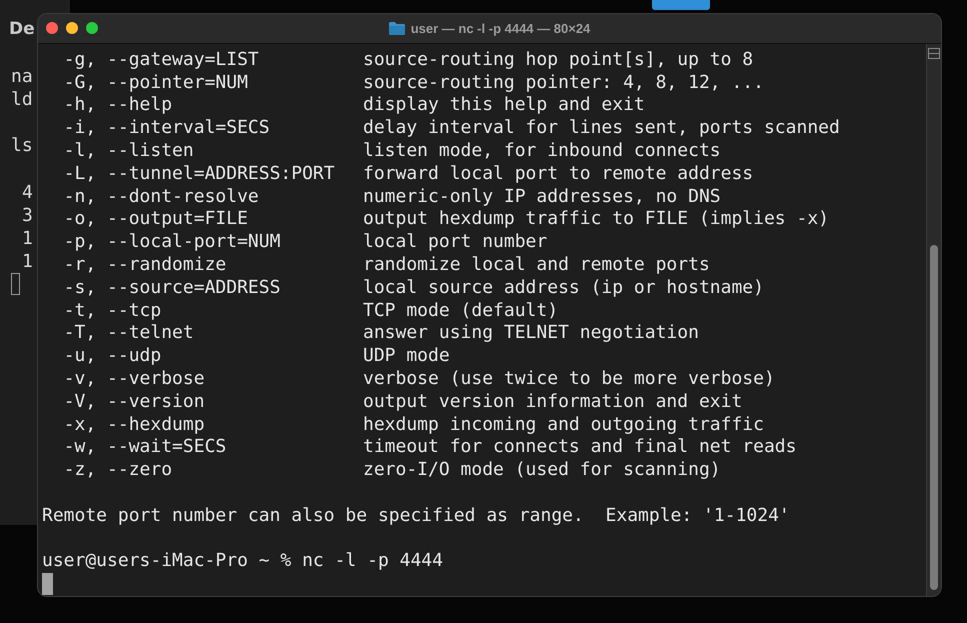  Describe the element at coordinates (199, 174) in the screenshot. I see `option-name: -L, --tunnel=ADDRESS:PORT` at that location.